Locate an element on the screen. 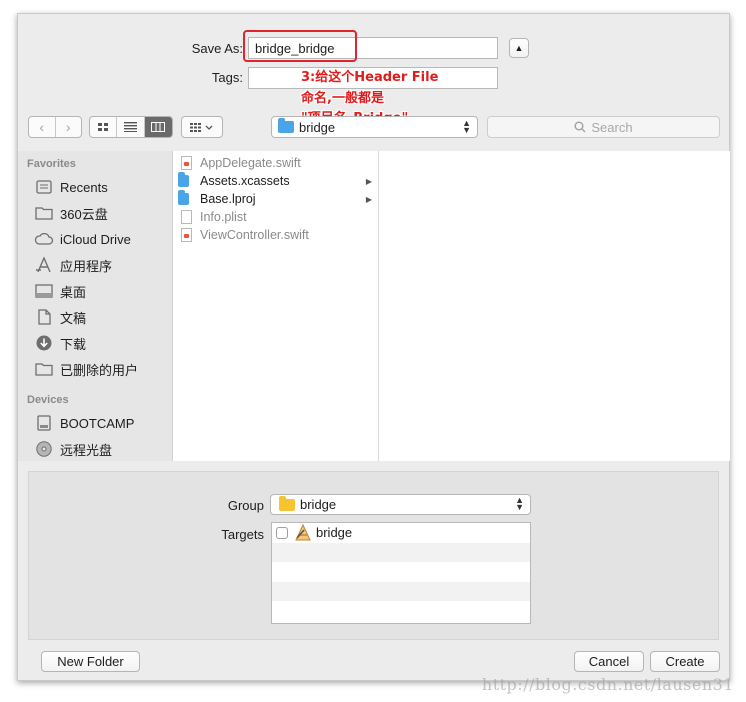  sidebar-item-label: iCloud Drive is located at coordinates (95, 239).